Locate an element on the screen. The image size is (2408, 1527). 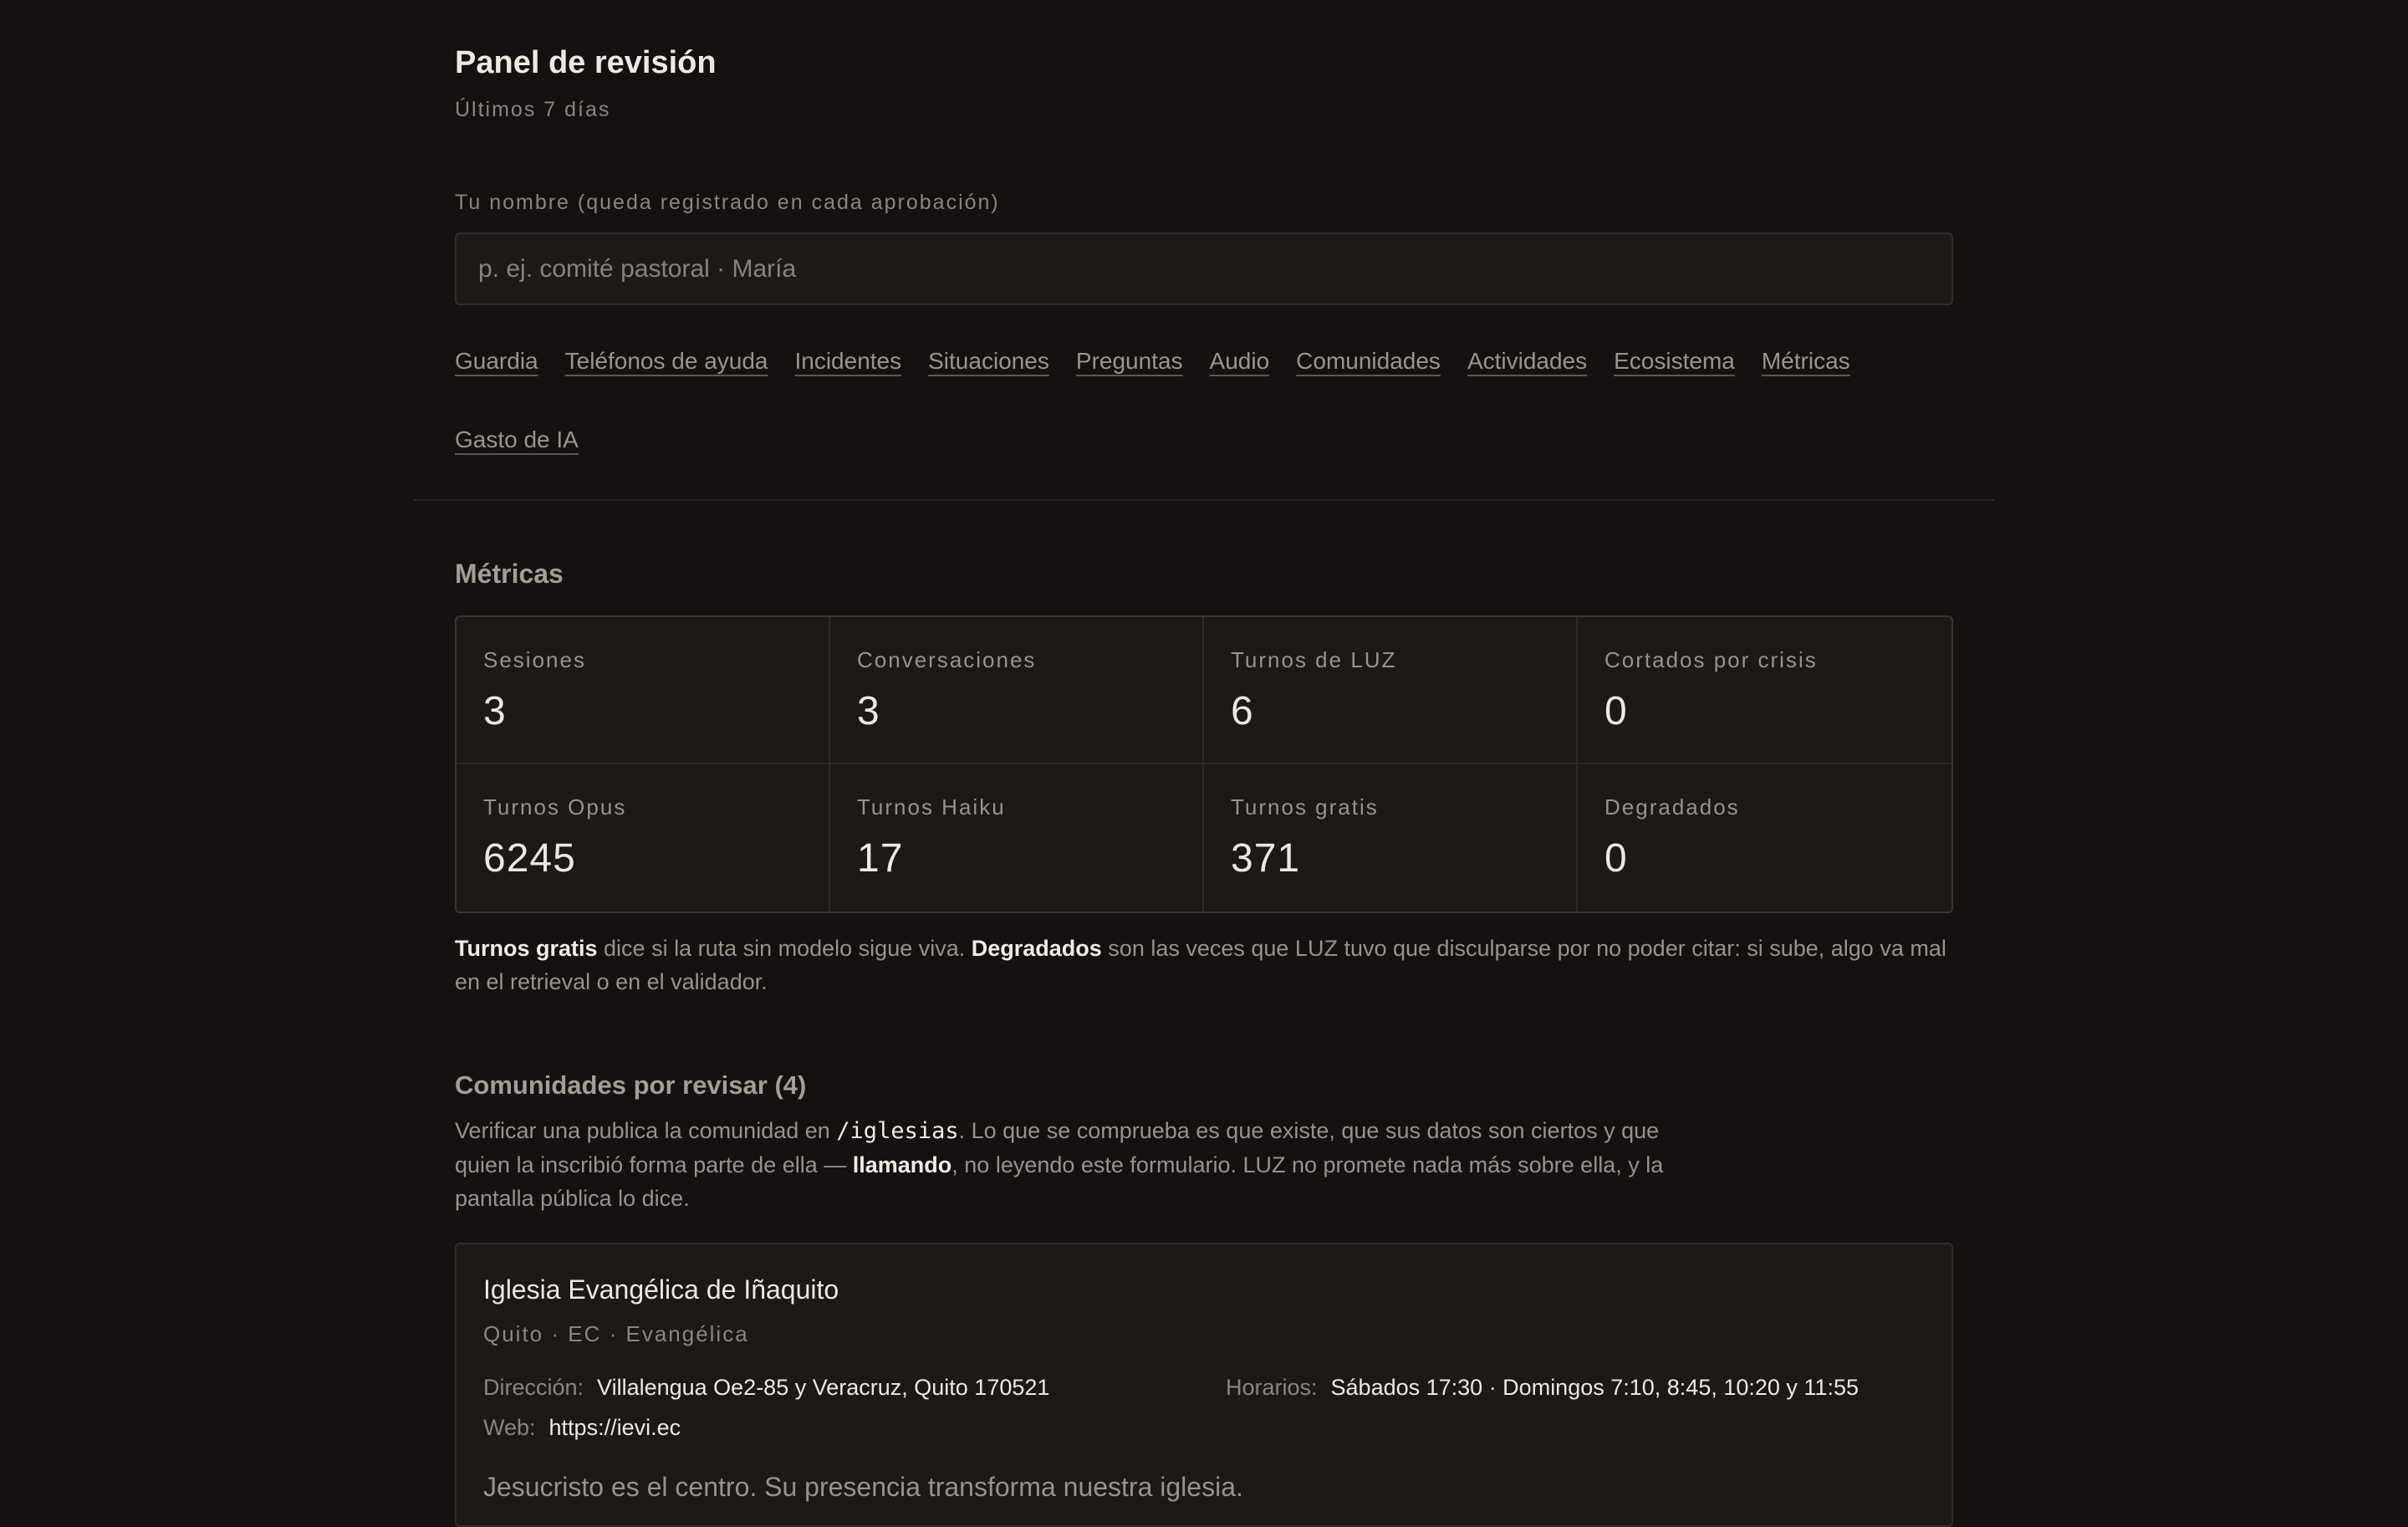
web-value: https://ievi.ec is located at coordinates (614, 1428).